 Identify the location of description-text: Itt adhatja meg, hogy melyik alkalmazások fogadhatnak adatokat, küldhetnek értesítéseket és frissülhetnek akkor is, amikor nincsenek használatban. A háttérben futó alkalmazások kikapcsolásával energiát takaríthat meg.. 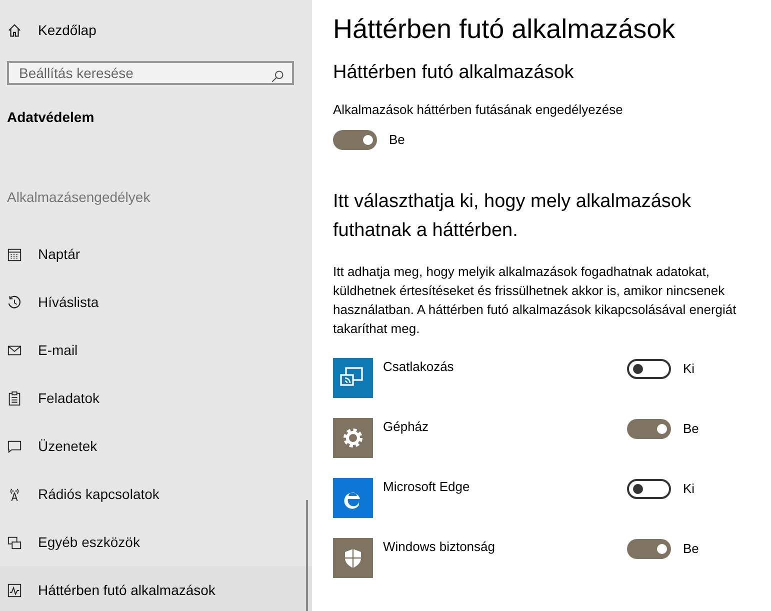
(535, 300).